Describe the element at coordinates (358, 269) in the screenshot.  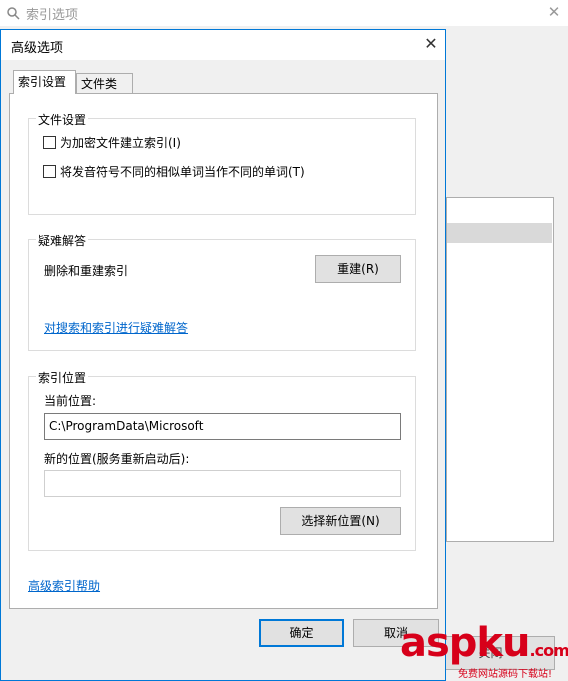
I see `rebuild-button: 重建(R)` at that location.